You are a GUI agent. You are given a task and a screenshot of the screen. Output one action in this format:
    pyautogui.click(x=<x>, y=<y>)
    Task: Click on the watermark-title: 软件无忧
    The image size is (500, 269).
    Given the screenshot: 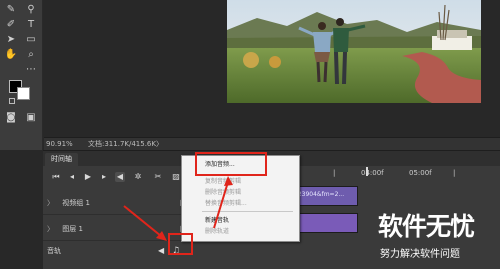 What is the action you would take?
    pyautogui.click(x=426, y=226)
    